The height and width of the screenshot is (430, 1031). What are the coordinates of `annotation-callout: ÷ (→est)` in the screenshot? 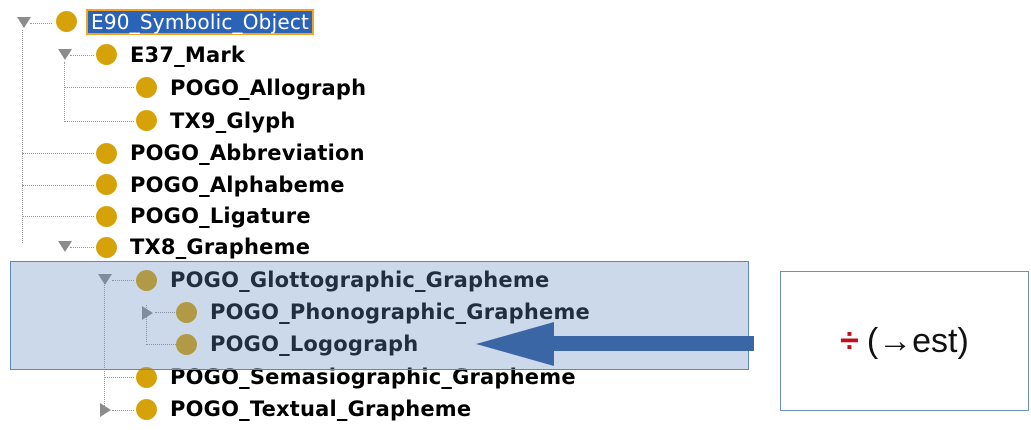 It's located at (904, 341).